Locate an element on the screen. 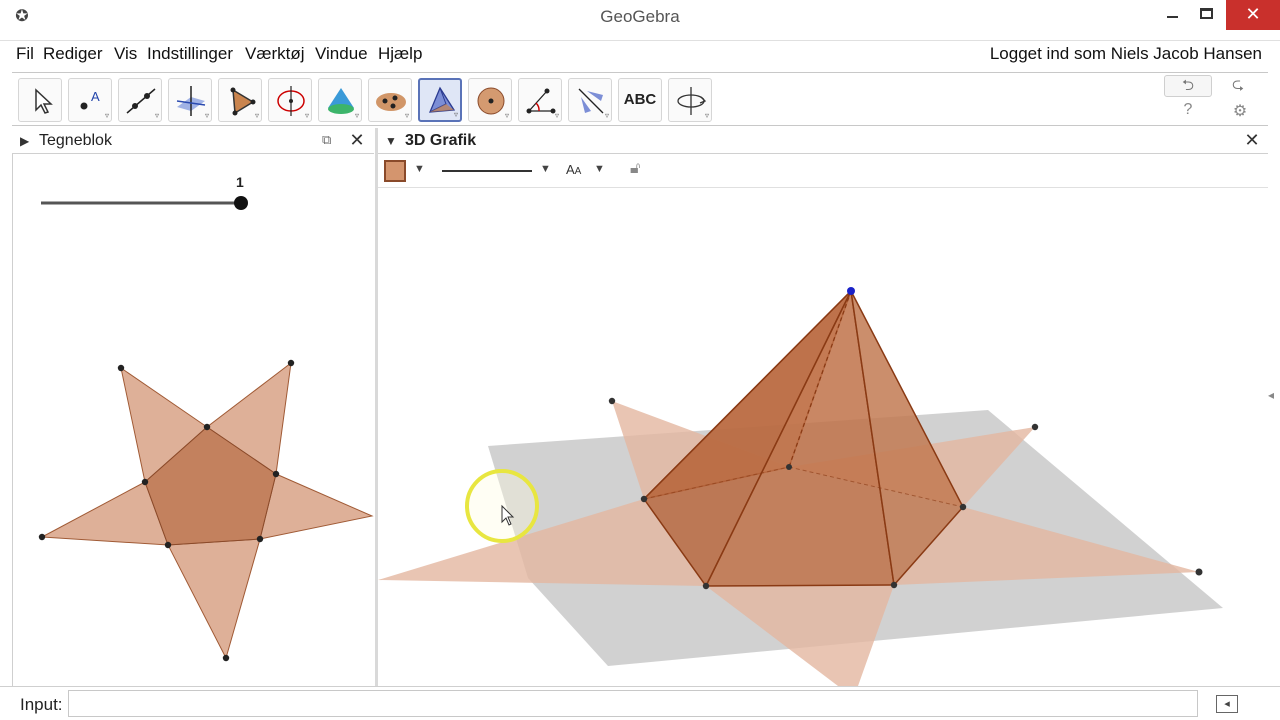  help-icon: ? is located at coordinates (1188, 111).